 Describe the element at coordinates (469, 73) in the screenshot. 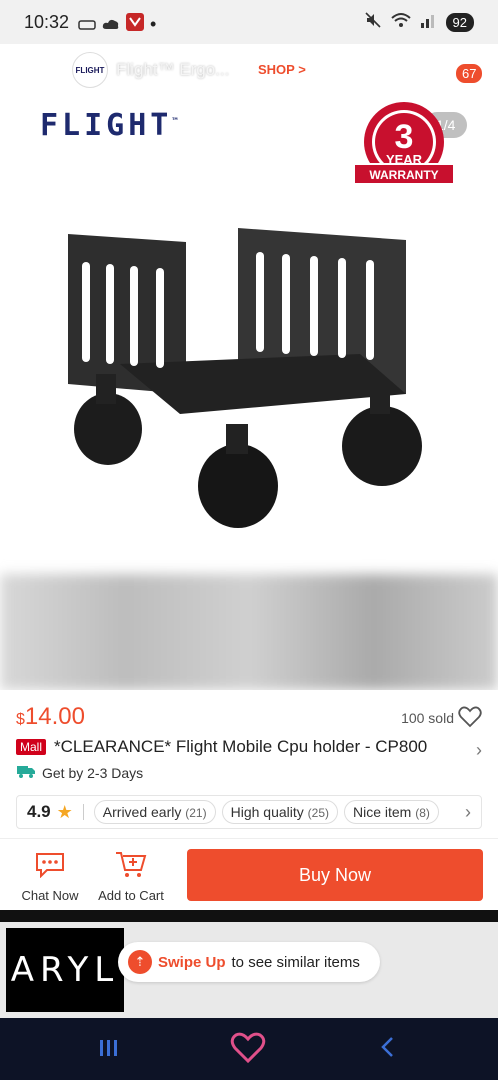

I see `cart-count-badge: 67` at that location.